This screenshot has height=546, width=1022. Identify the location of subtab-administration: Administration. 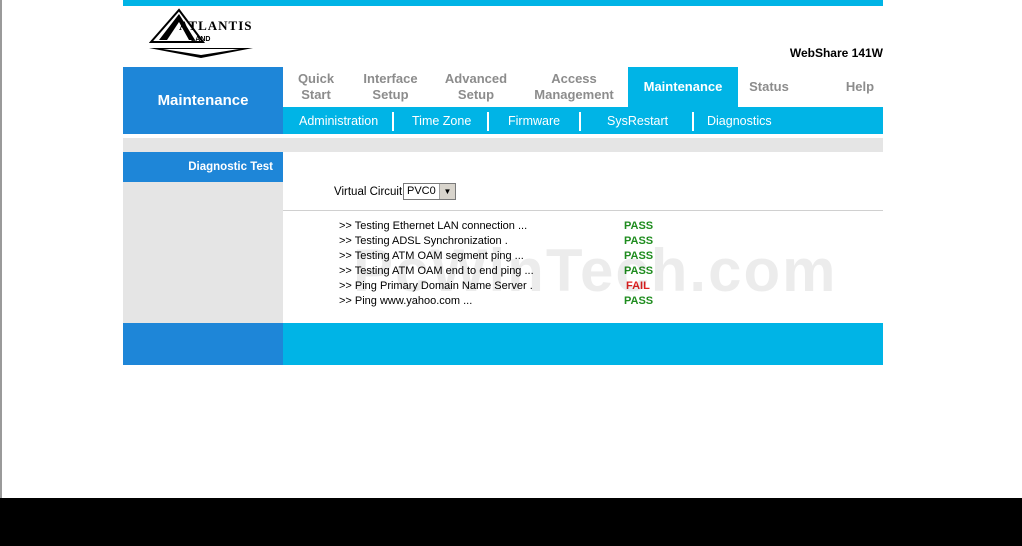
(338, 120).